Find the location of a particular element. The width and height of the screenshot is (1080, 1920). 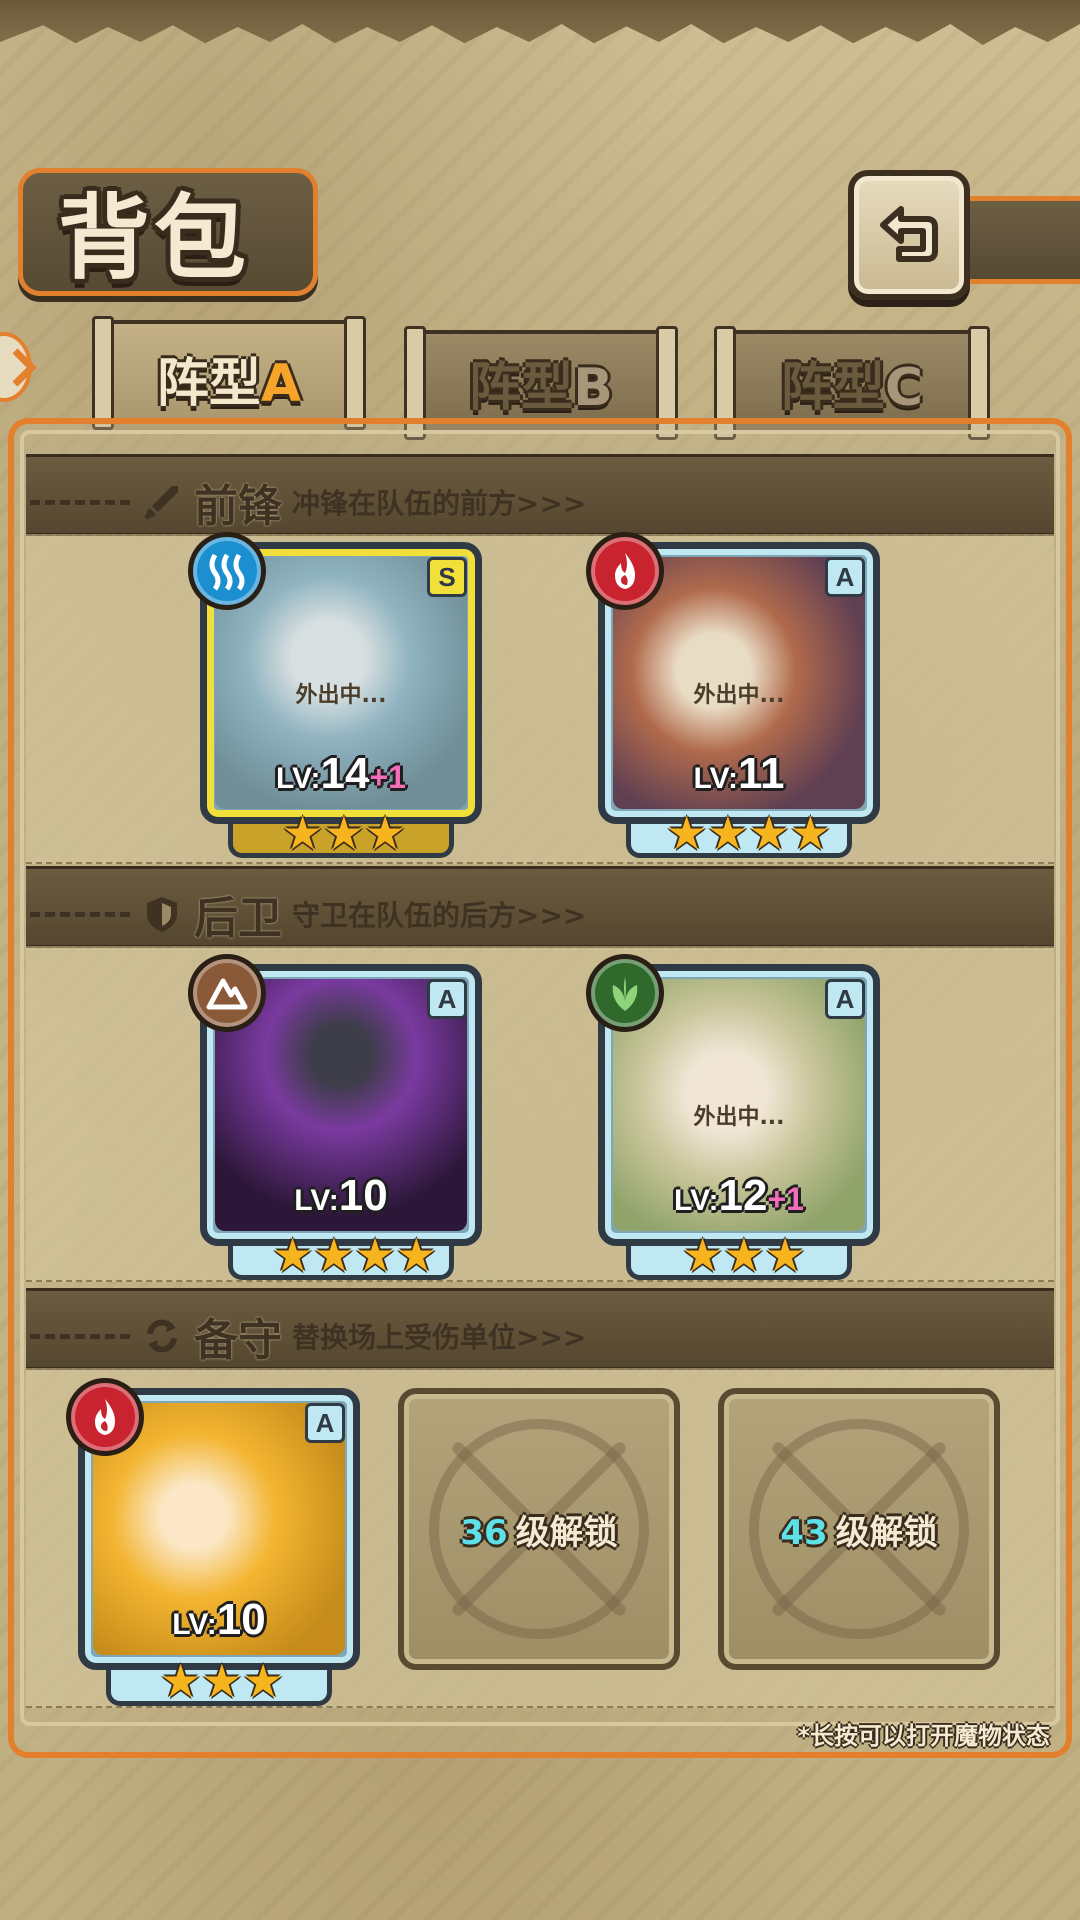

locked-slot-2: 43 级解锁 is located at coordinates (859, 1529).